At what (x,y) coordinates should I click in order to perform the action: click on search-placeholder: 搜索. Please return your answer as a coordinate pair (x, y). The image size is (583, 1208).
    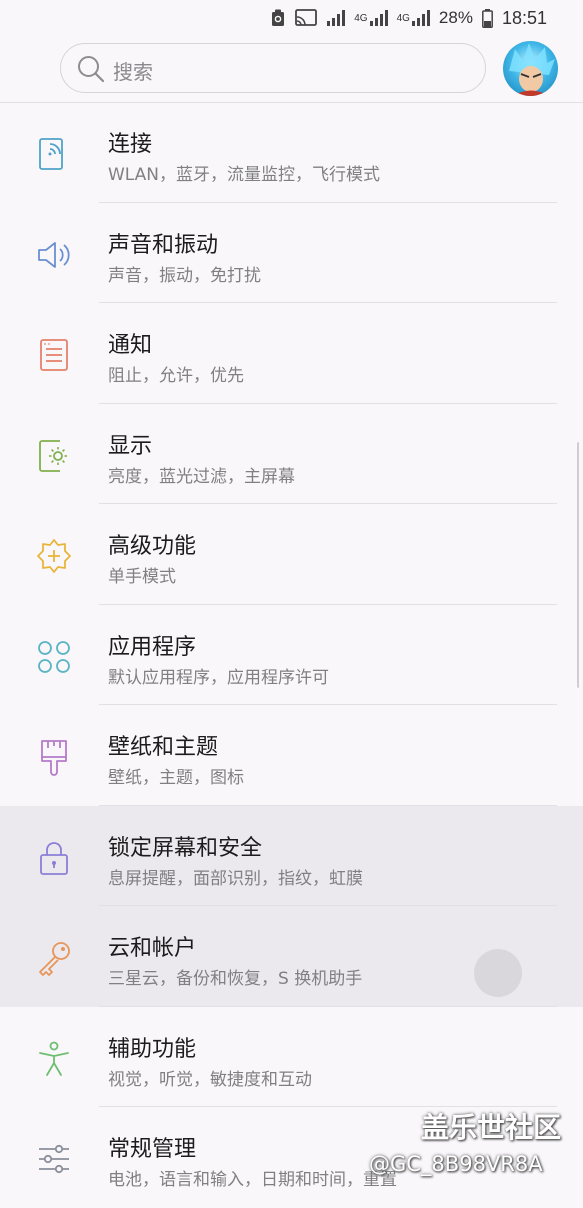
    Looking at the image, I should click on (133, 72).